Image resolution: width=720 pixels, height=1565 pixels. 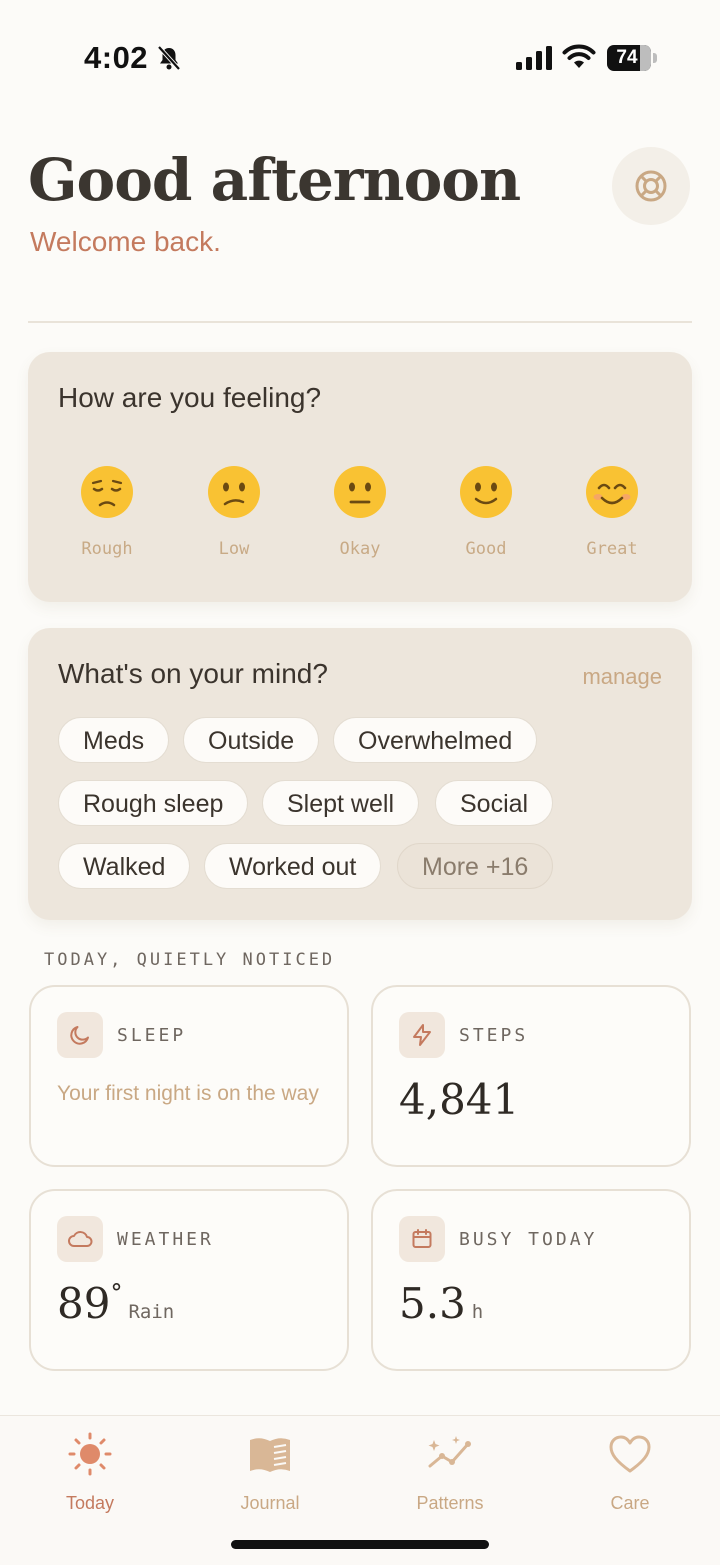 I want to click on nav-item-journal: Journal, so click(x=270, y=1473).